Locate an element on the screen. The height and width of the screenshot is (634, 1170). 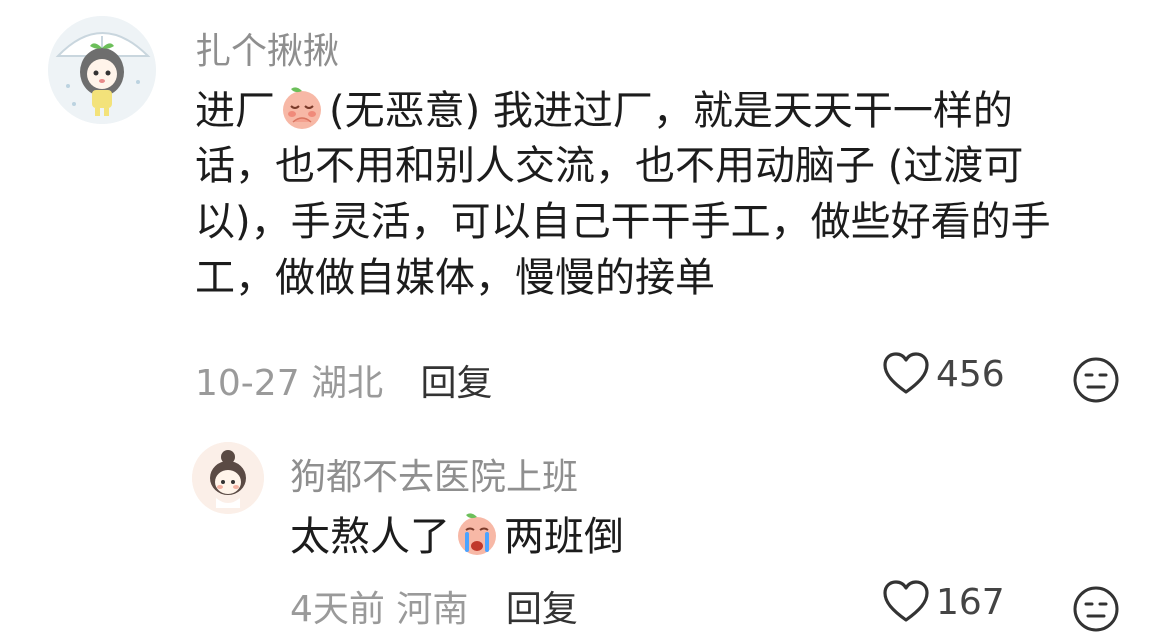
like-button: 167 is located at coordinates (943, 602).